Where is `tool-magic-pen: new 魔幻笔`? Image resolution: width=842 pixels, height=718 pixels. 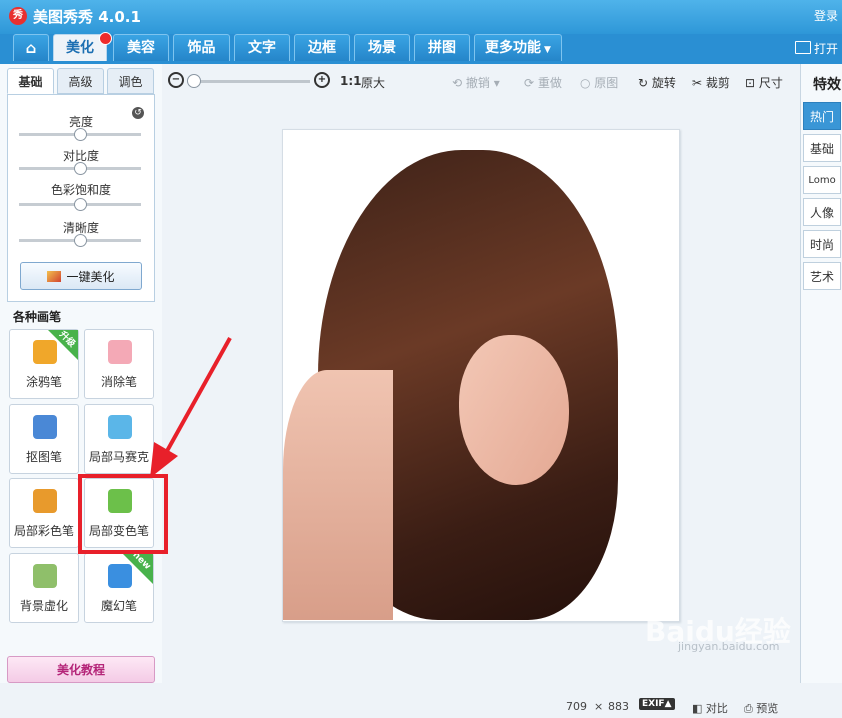 tool-magic-pen: new 魔幻笔 is located at coordinates (119, 586).